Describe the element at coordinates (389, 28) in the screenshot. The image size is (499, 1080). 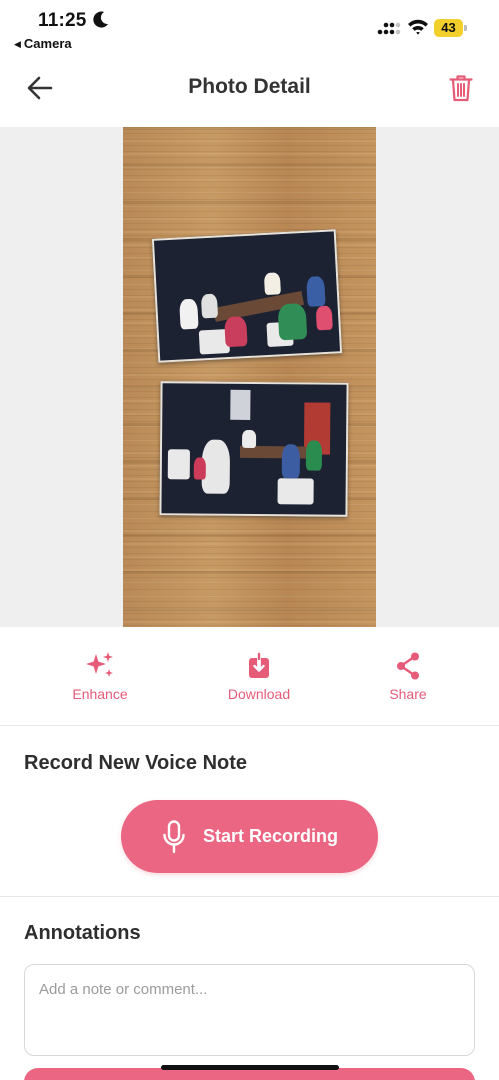
I see `cellular-signal-icon` at that location.